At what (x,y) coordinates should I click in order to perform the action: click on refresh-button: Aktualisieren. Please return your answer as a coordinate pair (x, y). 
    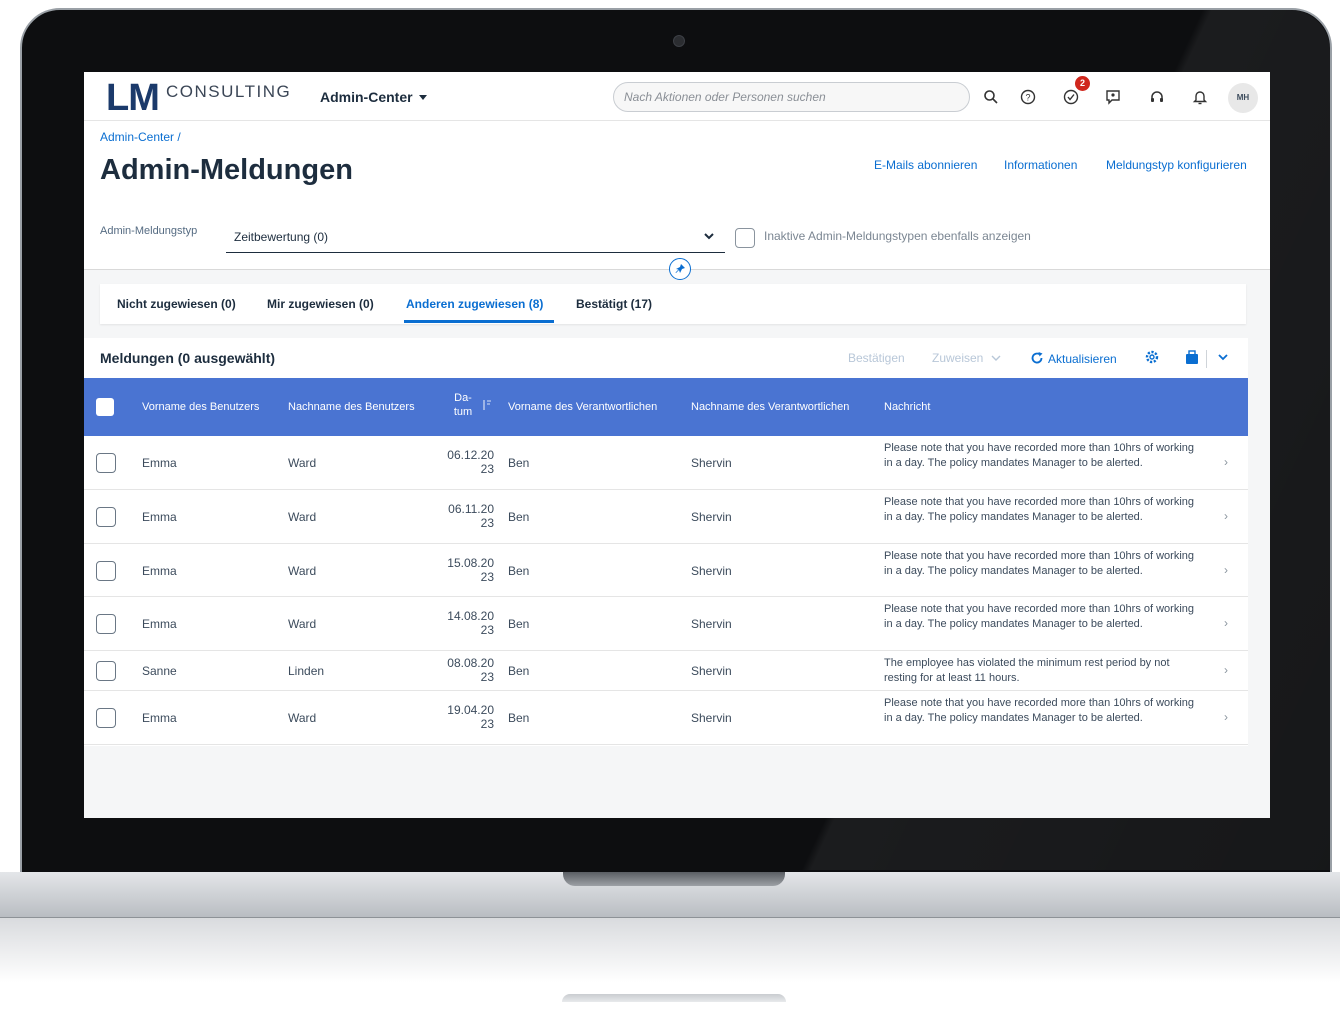
    Looking at the image, I should click on (1073, 358).